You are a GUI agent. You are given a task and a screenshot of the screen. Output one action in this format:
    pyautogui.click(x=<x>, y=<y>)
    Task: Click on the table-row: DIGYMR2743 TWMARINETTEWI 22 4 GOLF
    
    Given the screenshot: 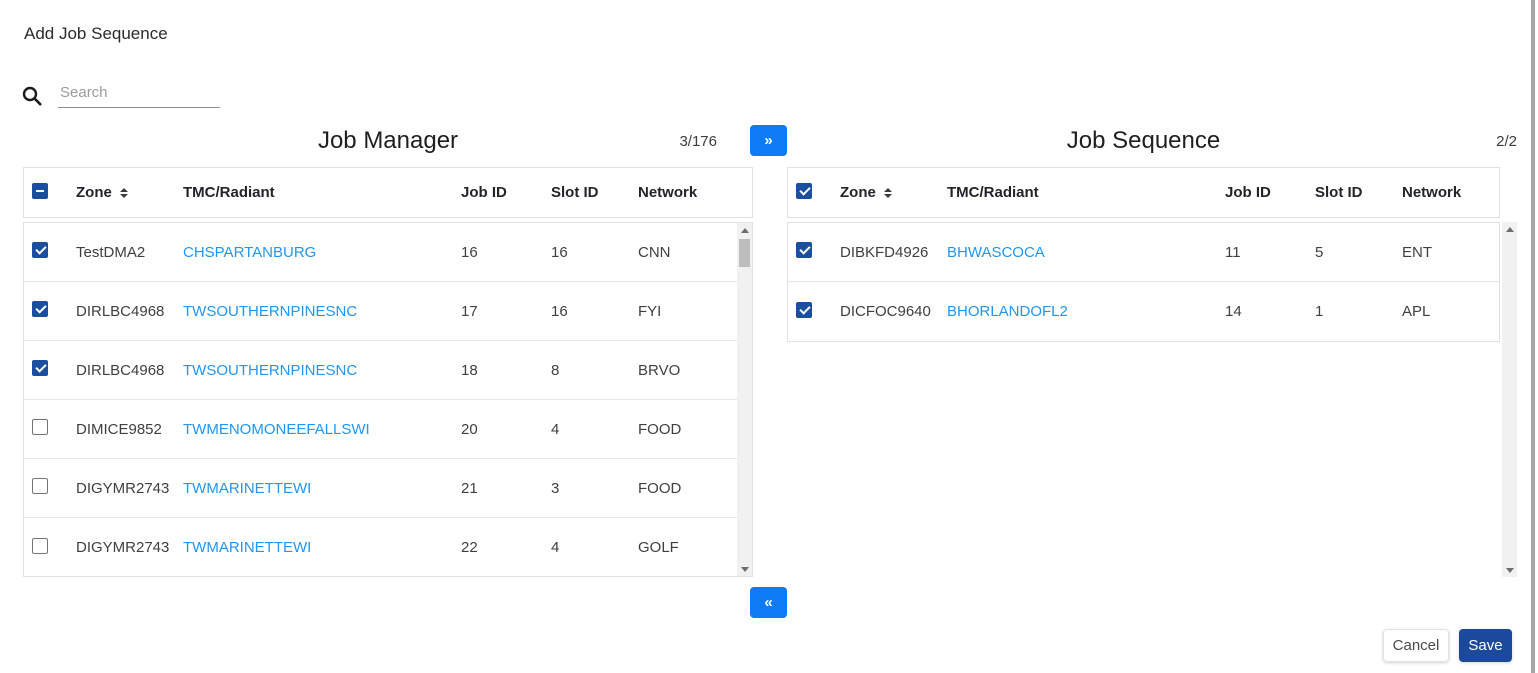 What is the action you would take?
    pyautogui.click(x=380, y=547)
    